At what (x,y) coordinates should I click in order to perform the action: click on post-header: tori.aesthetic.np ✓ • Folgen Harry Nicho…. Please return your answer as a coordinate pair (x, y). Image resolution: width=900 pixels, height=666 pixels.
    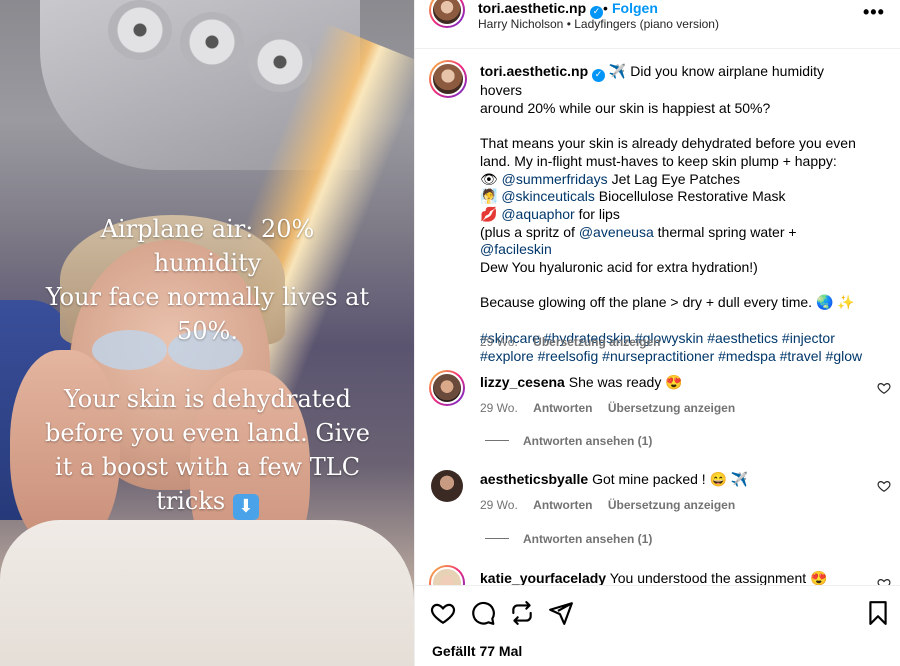
    Looking at the image, I should click on (657, 24).